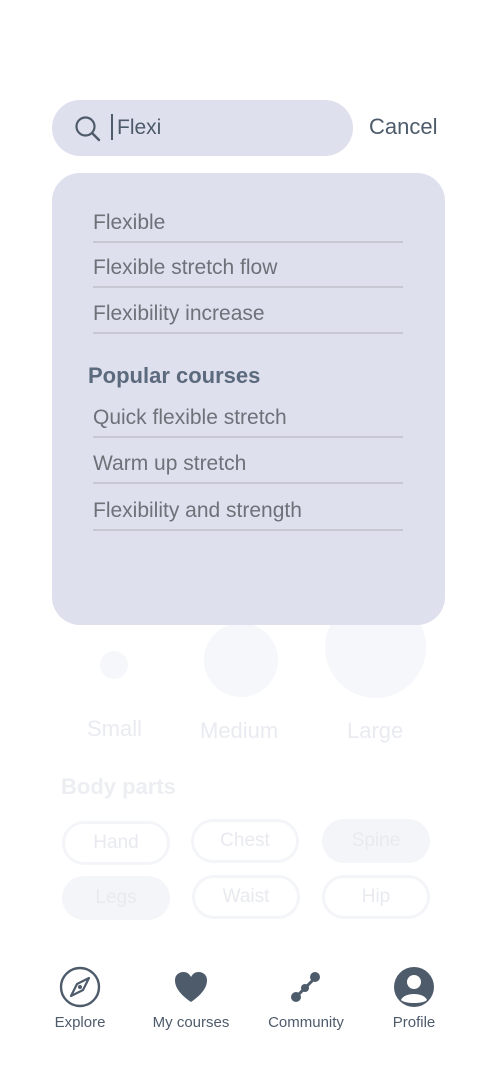  I want to click on size-small-label: Small, so click(115, 728).